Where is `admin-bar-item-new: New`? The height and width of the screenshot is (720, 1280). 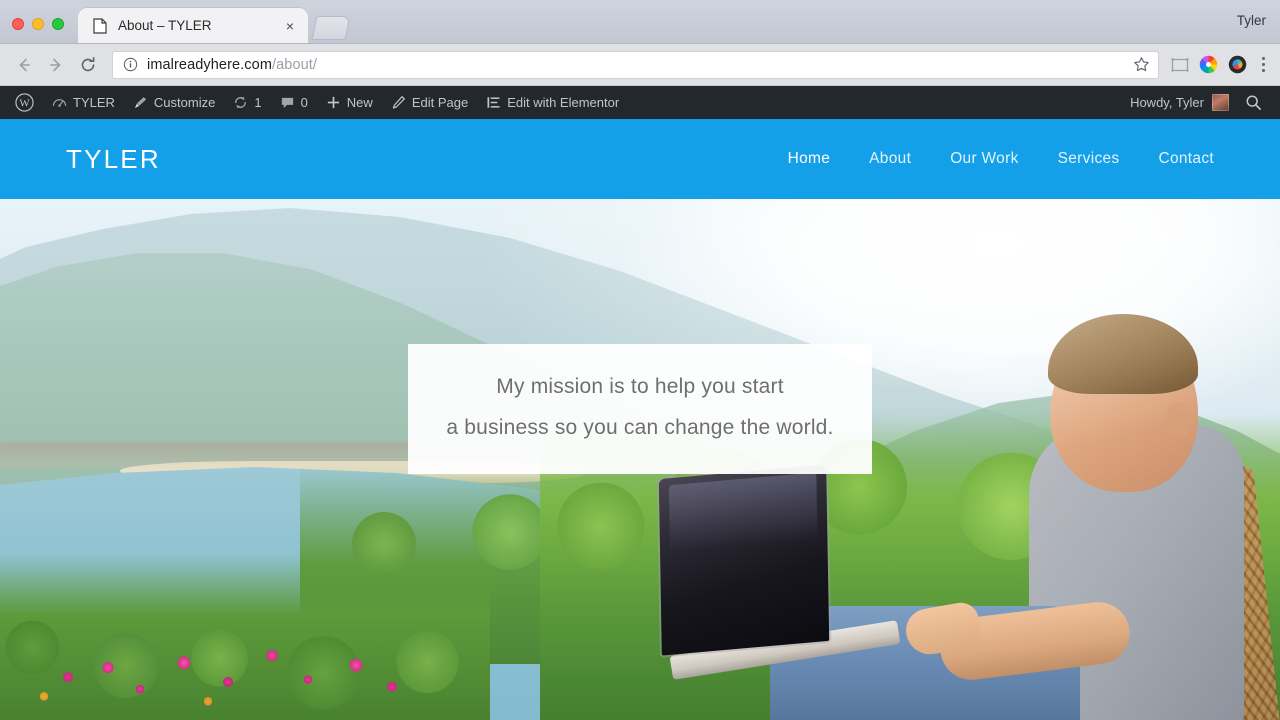 admin-bar-item-new: New is located at coordinates (349, 102).